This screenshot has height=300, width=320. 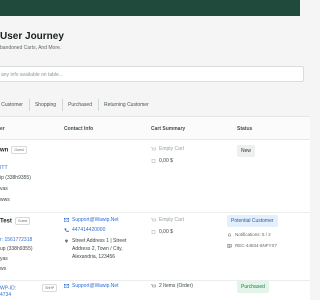 I want to click on status-badge: Purchased, so click(x=253, y=287).